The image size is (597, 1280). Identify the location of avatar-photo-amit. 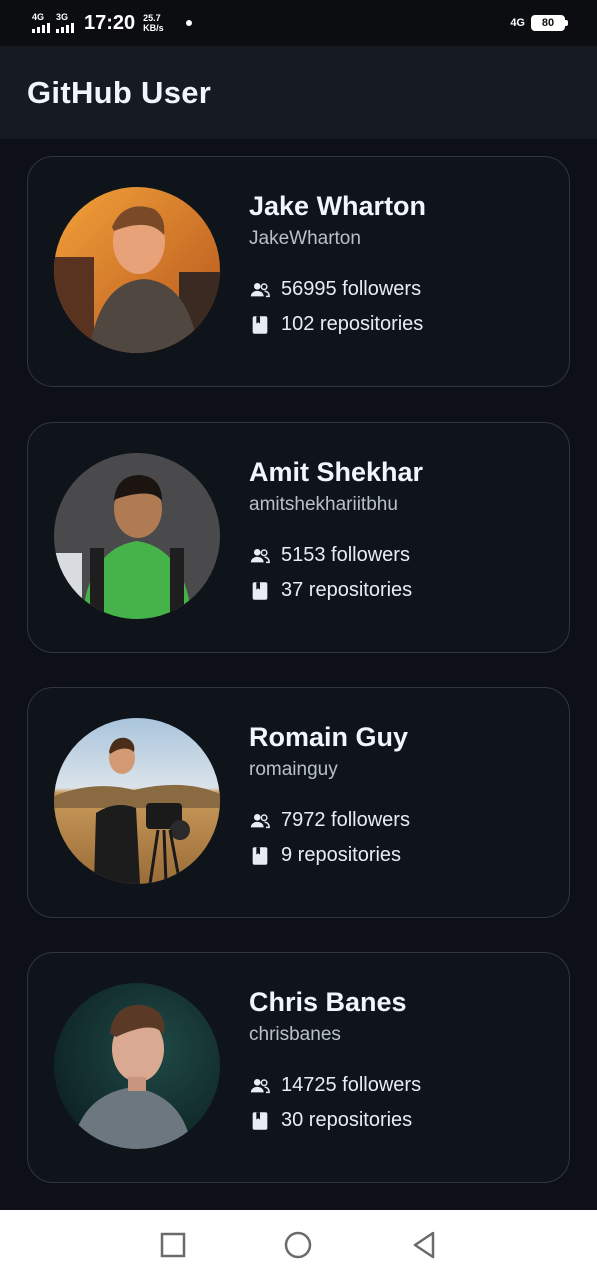
(137, 536).